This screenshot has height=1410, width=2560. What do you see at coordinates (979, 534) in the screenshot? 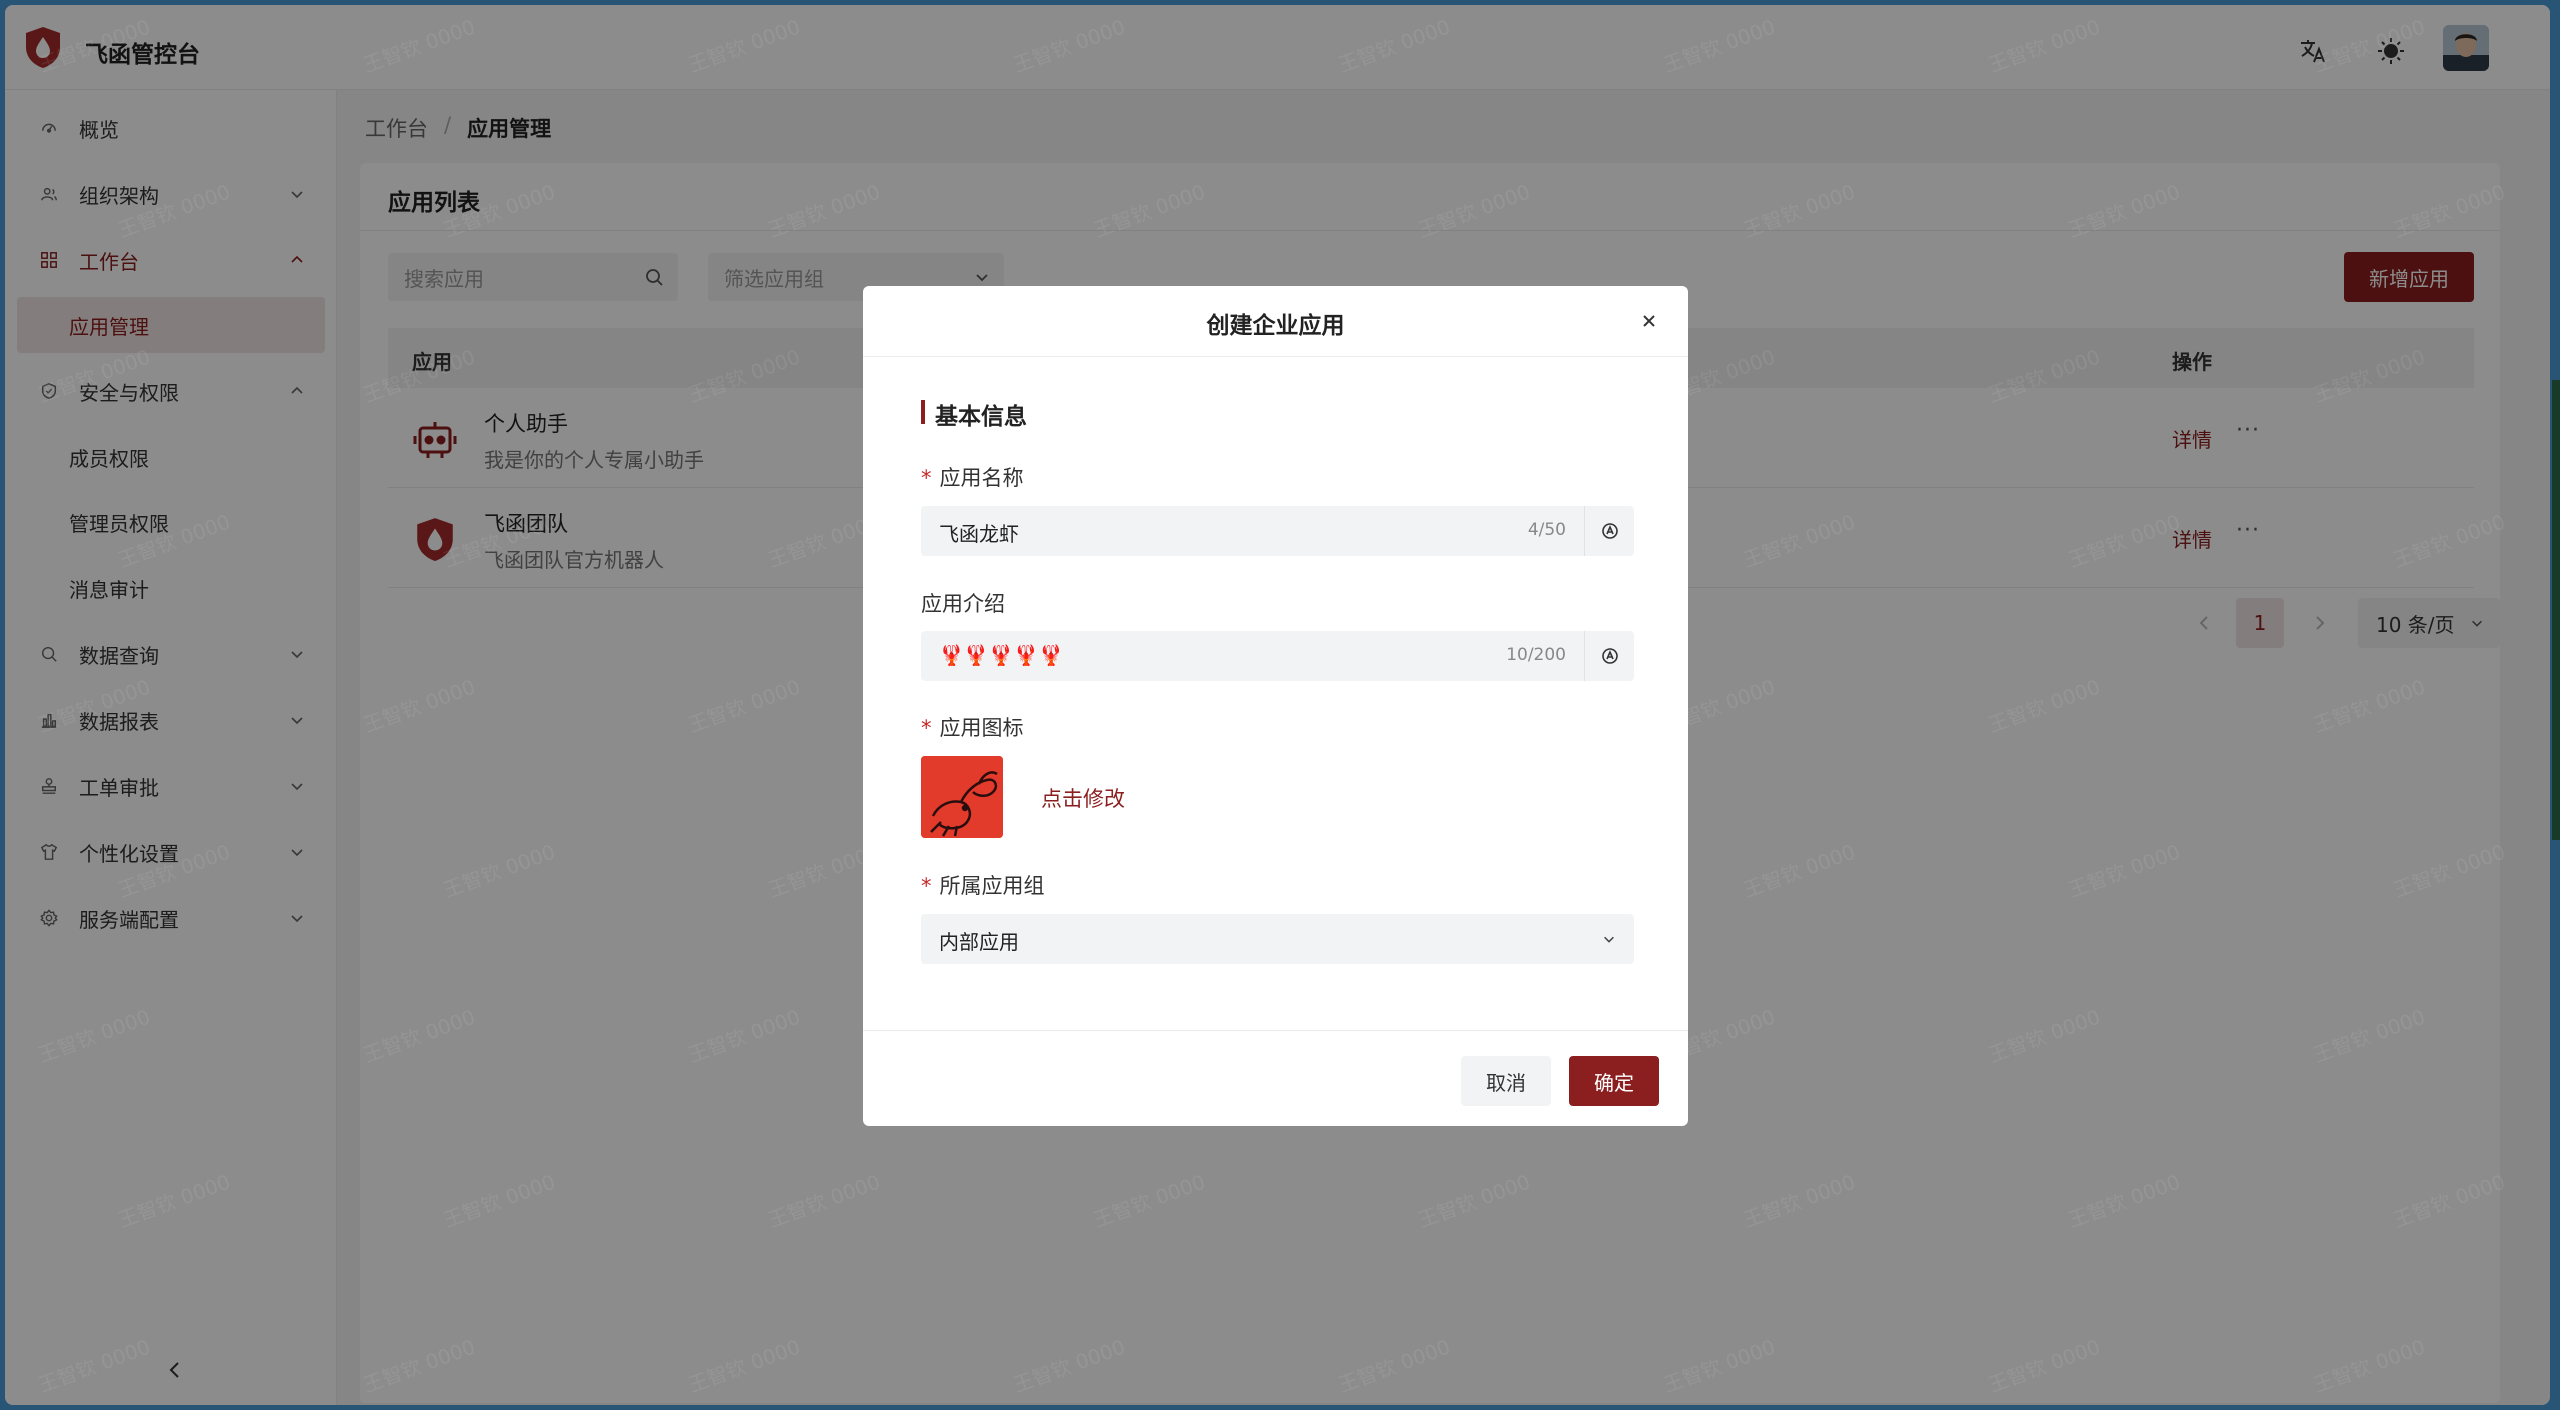
I see `app-name-value: 飞函龙虾` at bounding box center [979, 534].